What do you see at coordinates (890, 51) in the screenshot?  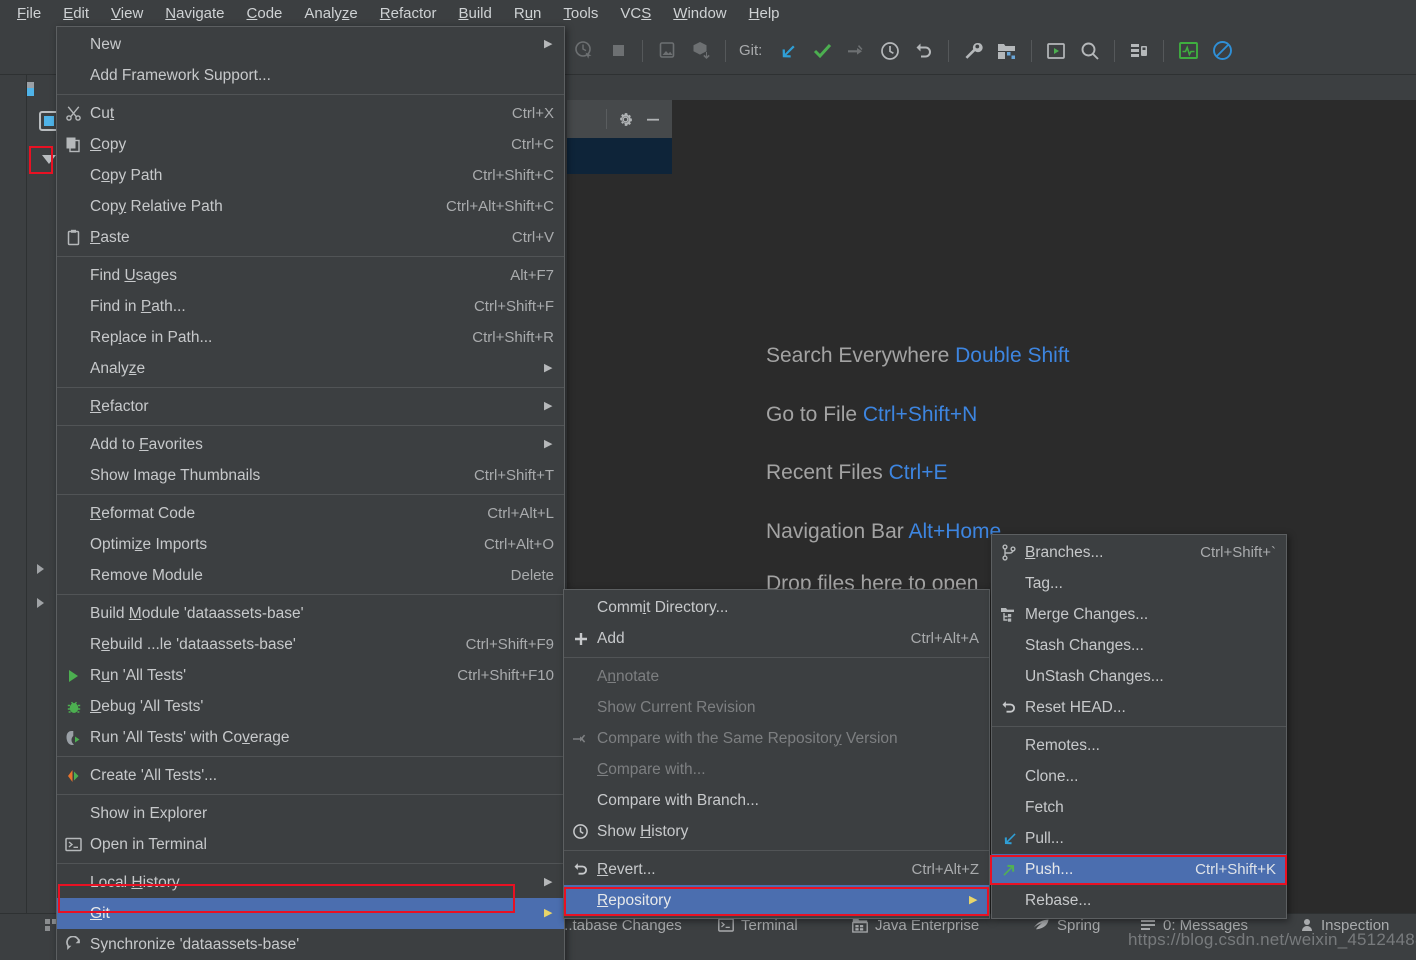 I see `git-history-clock-icon` at bounding box center [890, 51].